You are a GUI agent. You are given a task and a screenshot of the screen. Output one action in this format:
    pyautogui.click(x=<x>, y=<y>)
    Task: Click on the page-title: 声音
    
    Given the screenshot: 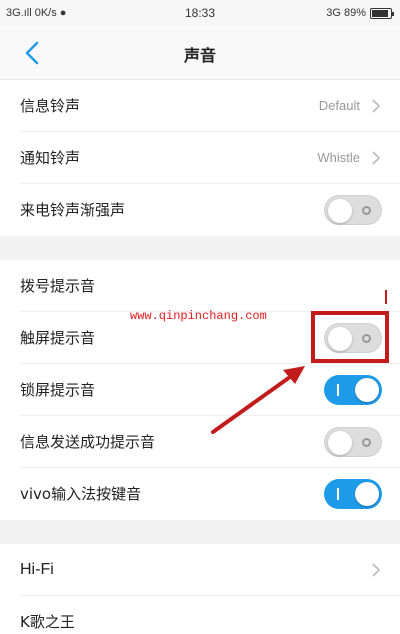 What is the action you would take?
    pyautogui.click(x=199, y=55)
    